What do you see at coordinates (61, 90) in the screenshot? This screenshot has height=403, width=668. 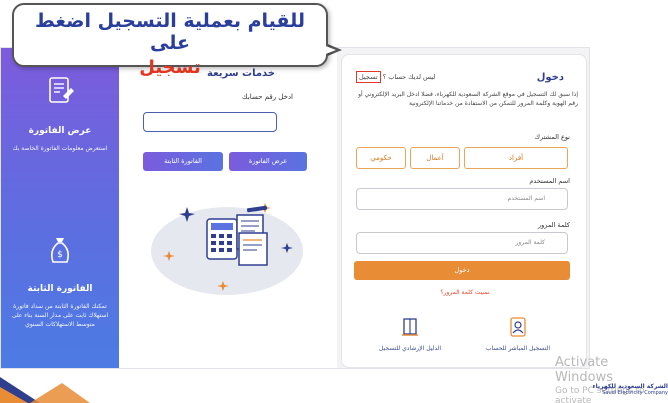 I see `bill-icon` at bounding box center [61, 90].